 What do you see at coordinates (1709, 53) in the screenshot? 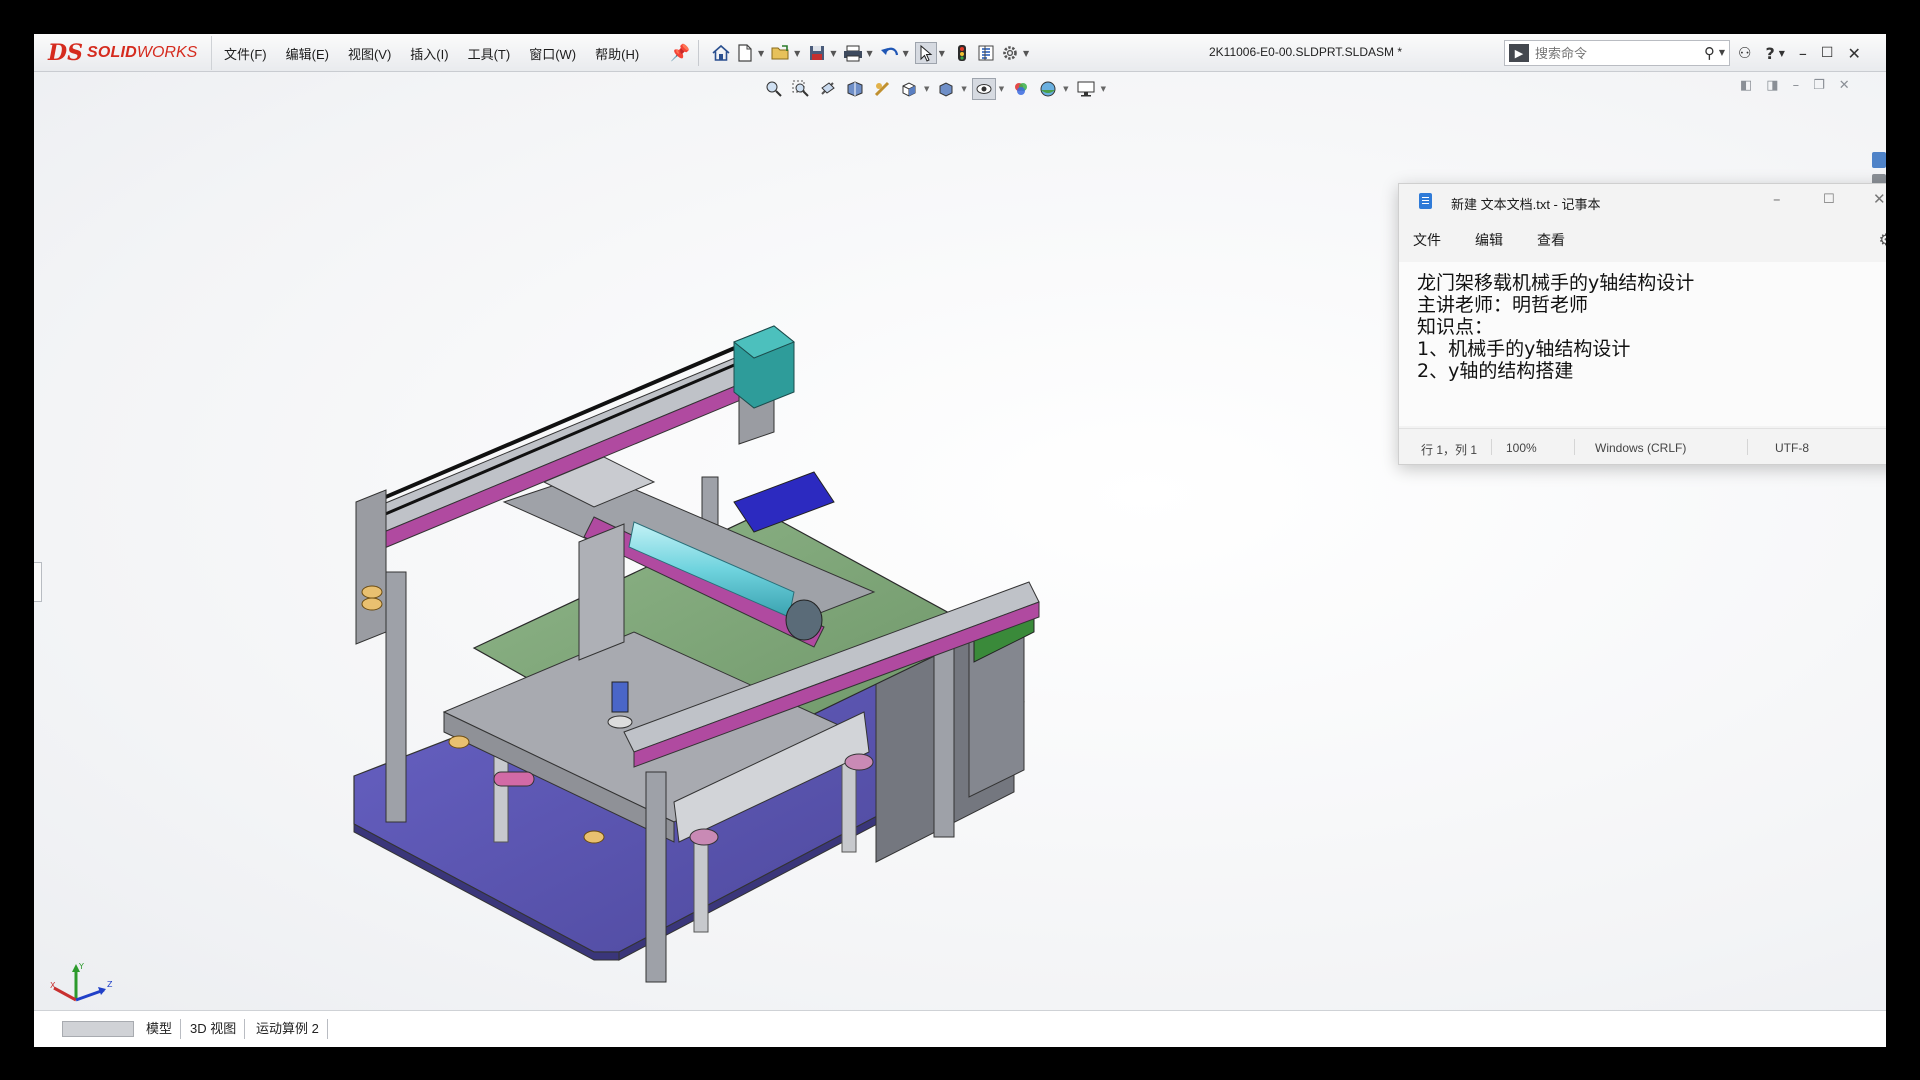
I see `search-icon: ⚲` at bounding box center [1709, 53].